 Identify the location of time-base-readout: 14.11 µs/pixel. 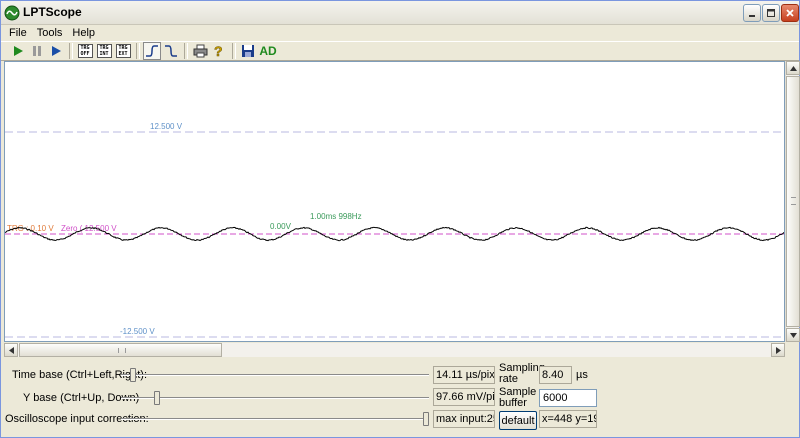
(464, 375).